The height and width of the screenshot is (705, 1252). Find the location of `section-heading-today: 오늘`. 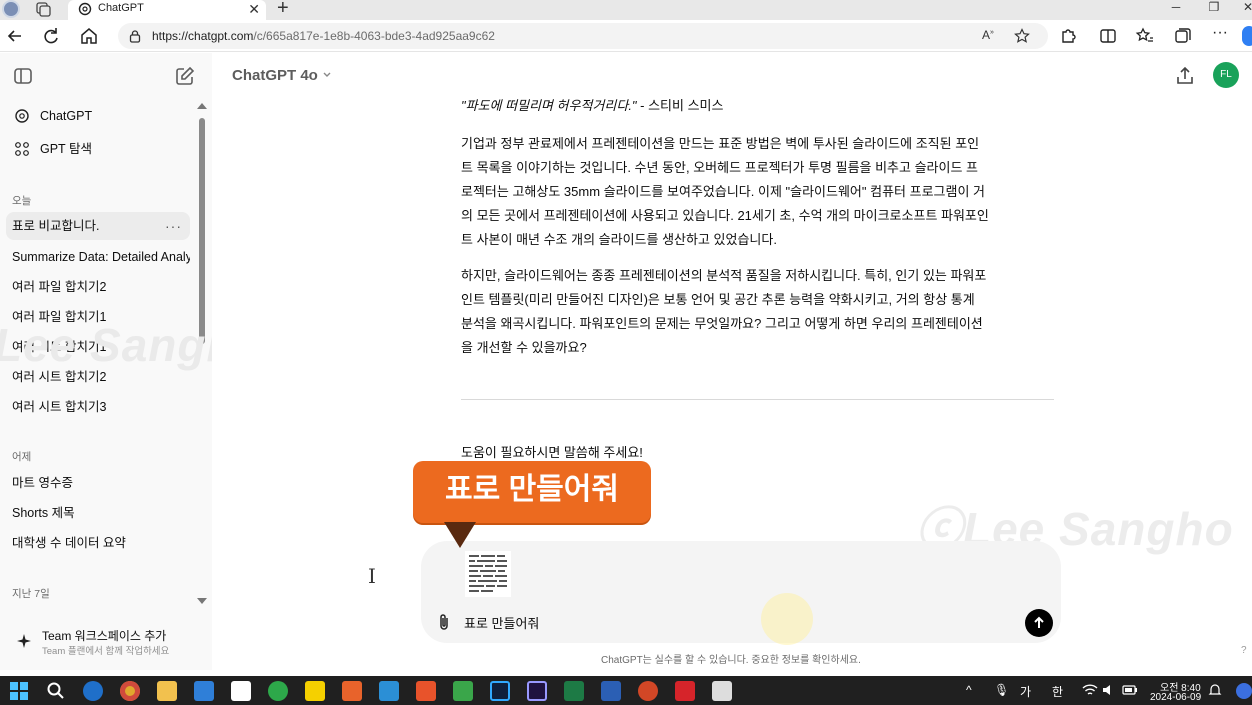

section-heading-today: 오늘 is located at coordinates (22, 201).